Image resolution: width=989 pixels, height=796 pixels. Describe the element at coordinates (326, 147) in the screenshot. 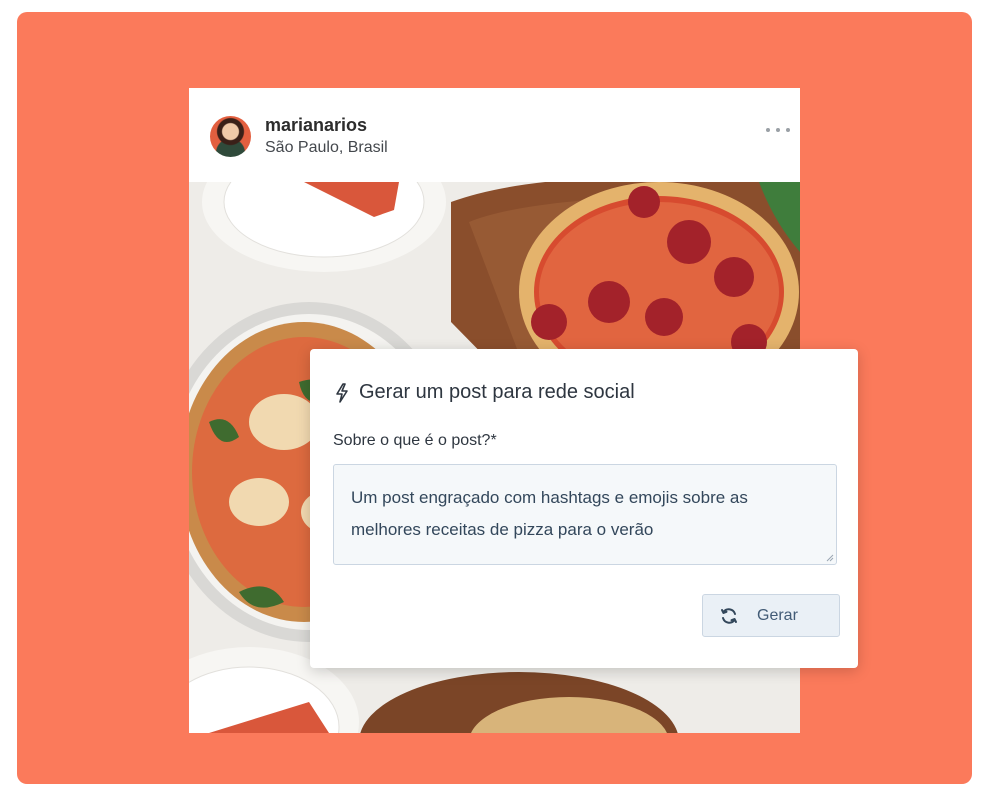

I see `post-location: São Paulo, Brasil` at that location.